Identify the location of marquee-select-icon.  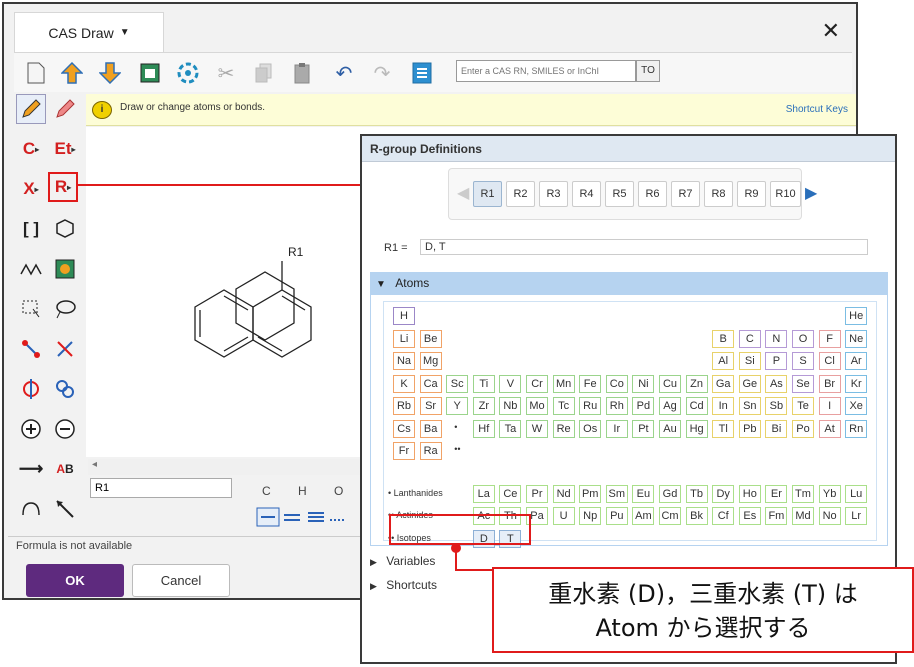
(31, 309).